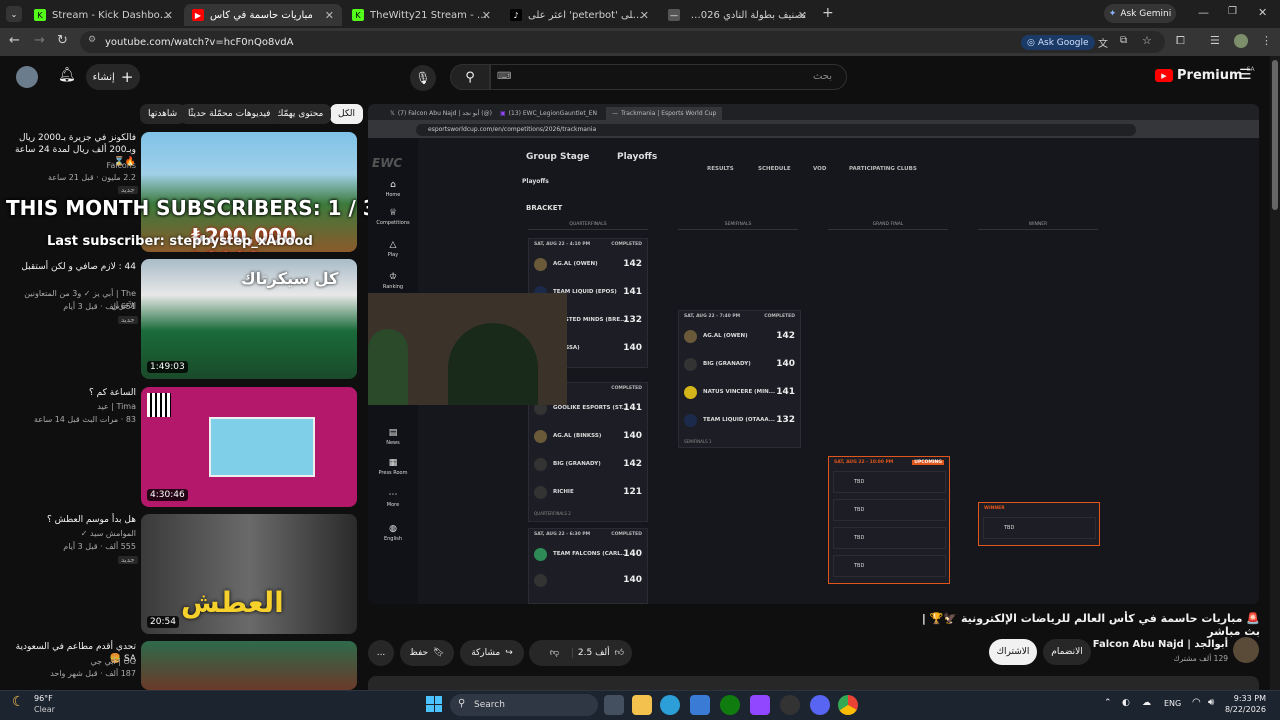  Describe the element at coordinates (393, 249) in the screenshot. I see `sidebar-item-play: △ Play` at that location.